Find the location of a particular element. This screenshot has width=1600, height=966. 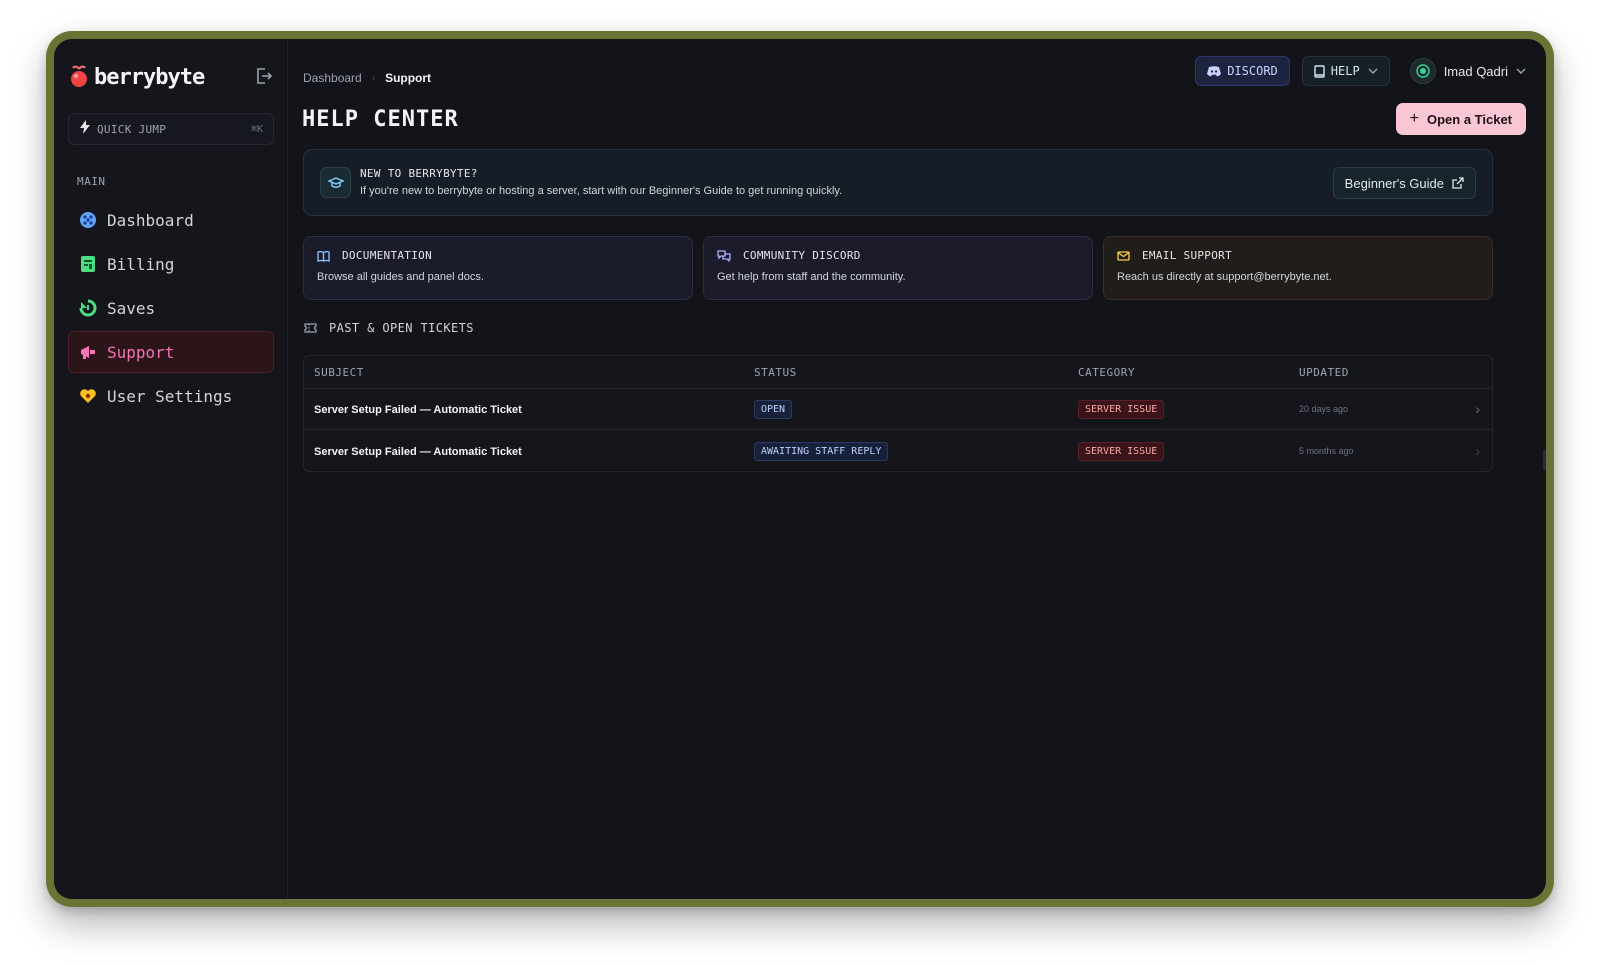

help-dropdown: HELP is located at coordinates (1345, 71).